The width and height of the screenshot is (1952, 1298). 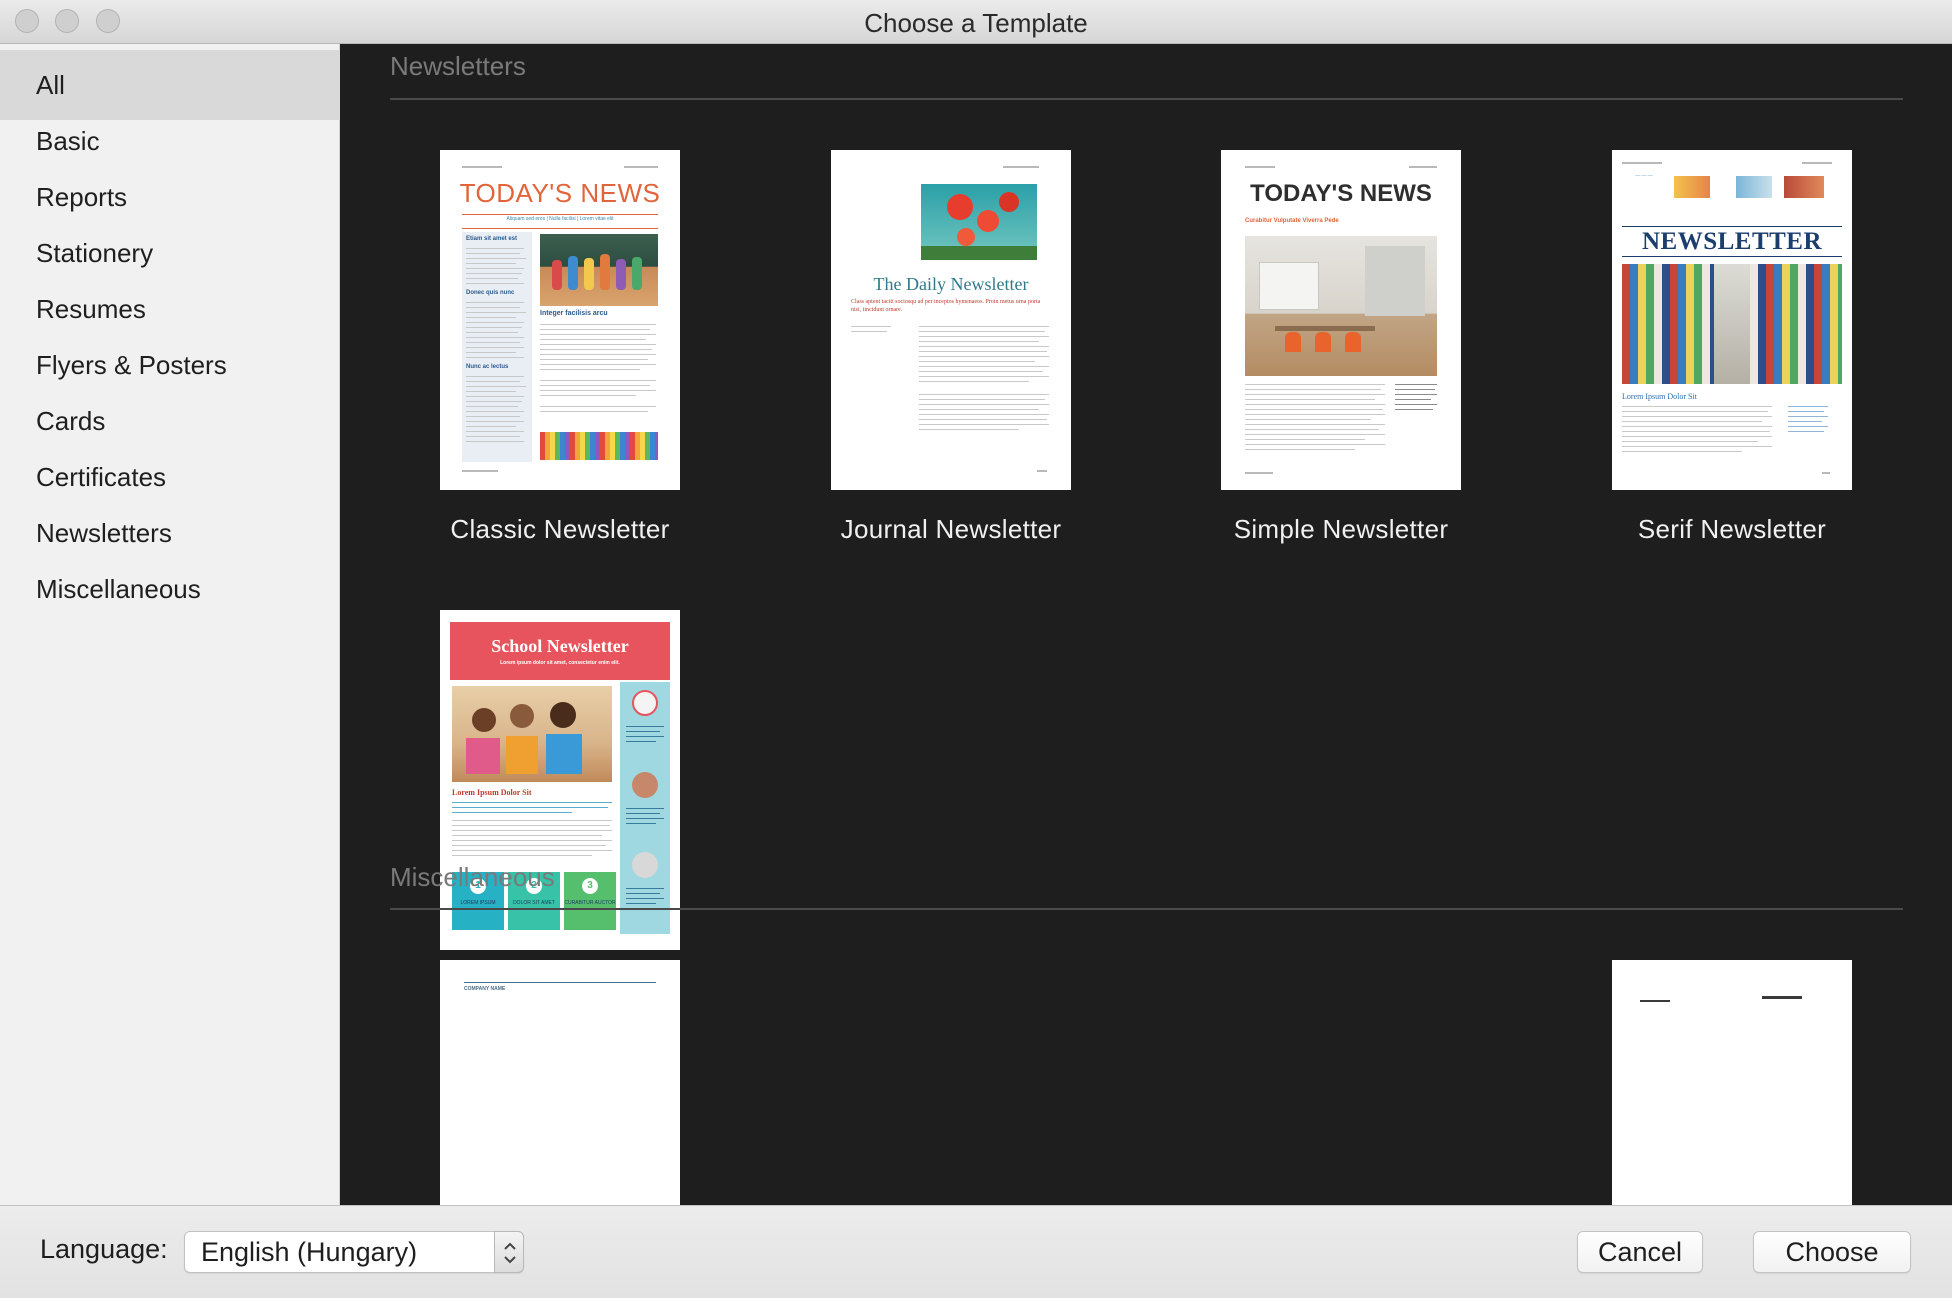 I want to click on thumb-subtitle: Lorem Ipsum Dolor Sit, so click(x=1659, y=396).